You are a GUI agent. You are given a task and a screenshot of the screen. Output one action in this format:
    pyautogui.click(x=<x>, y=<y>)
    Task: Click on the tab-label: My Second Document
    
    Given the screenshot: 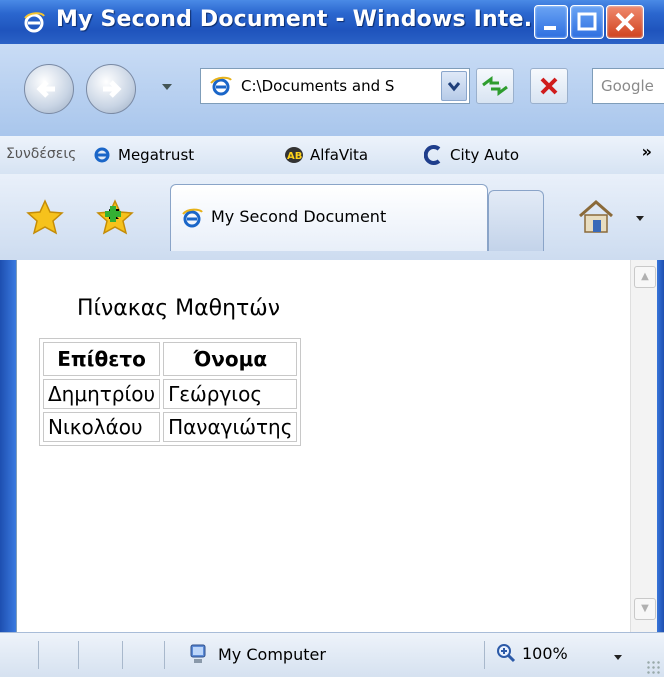 What is the action you would take?
    pyautogui.click(x=299, y=216)
    